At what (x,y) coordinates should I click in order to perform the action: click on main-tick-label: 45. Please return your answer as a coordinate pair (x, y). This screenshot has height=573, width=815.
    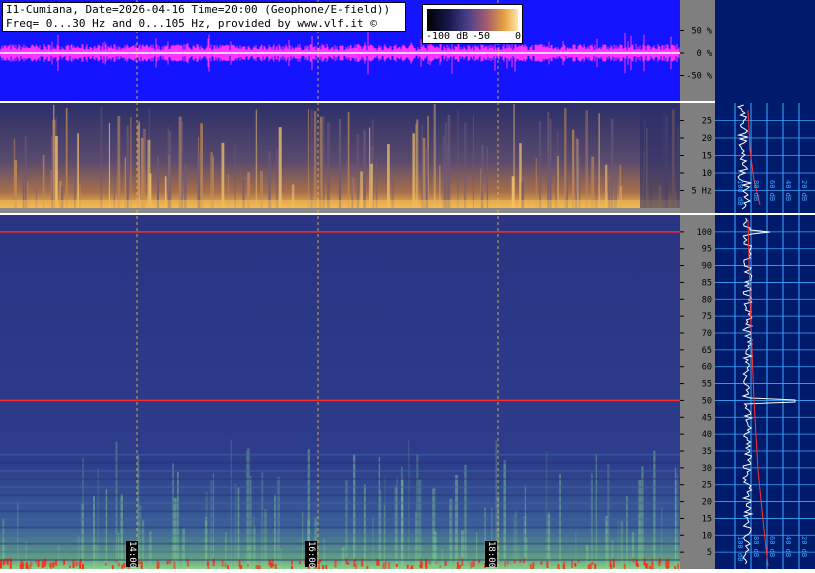
    Looking at the image, I should click on (707, 418).